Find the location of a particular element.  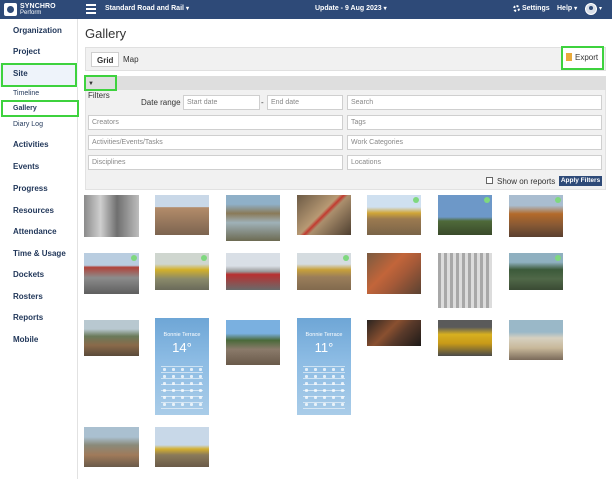

synchro-logo-icon is located at coordinates (10, 9).